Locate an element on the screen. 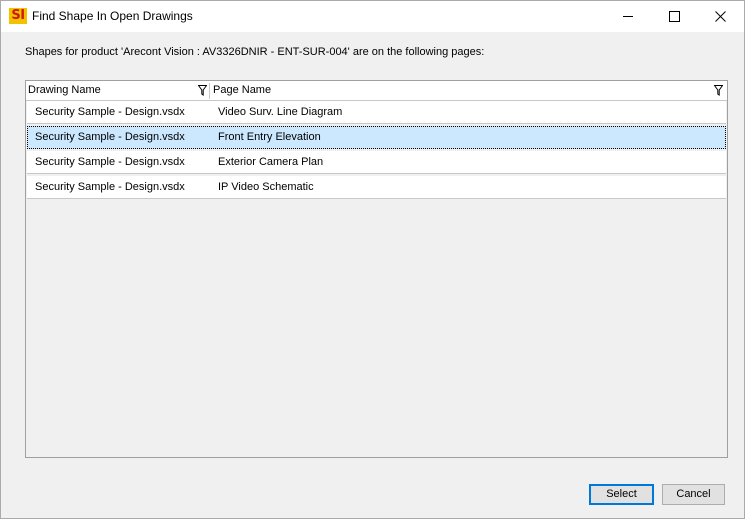  app-icon: SI is located at coordinates (18, 16).